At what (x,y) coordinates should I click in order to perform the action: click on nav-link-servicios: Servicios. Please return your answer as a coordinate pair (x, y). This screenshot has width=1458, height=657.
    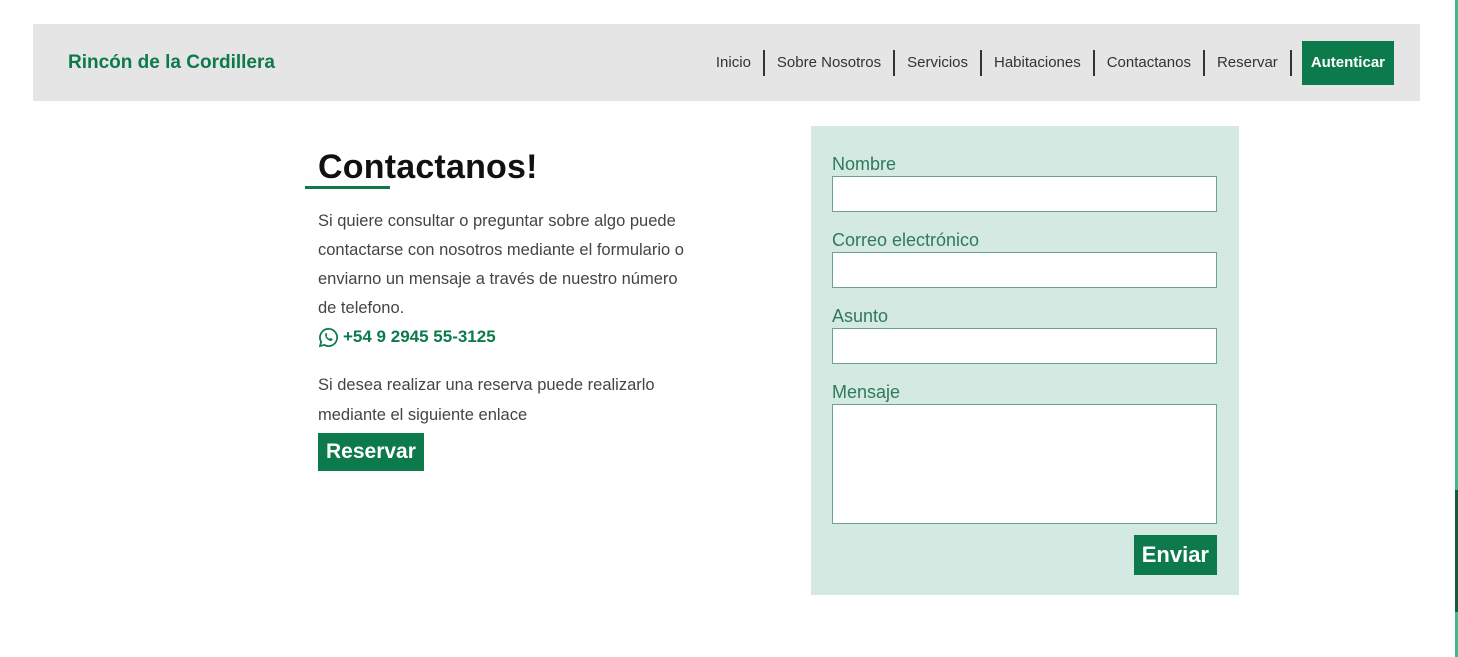
    Looking at the image, I should click on (938, 62).